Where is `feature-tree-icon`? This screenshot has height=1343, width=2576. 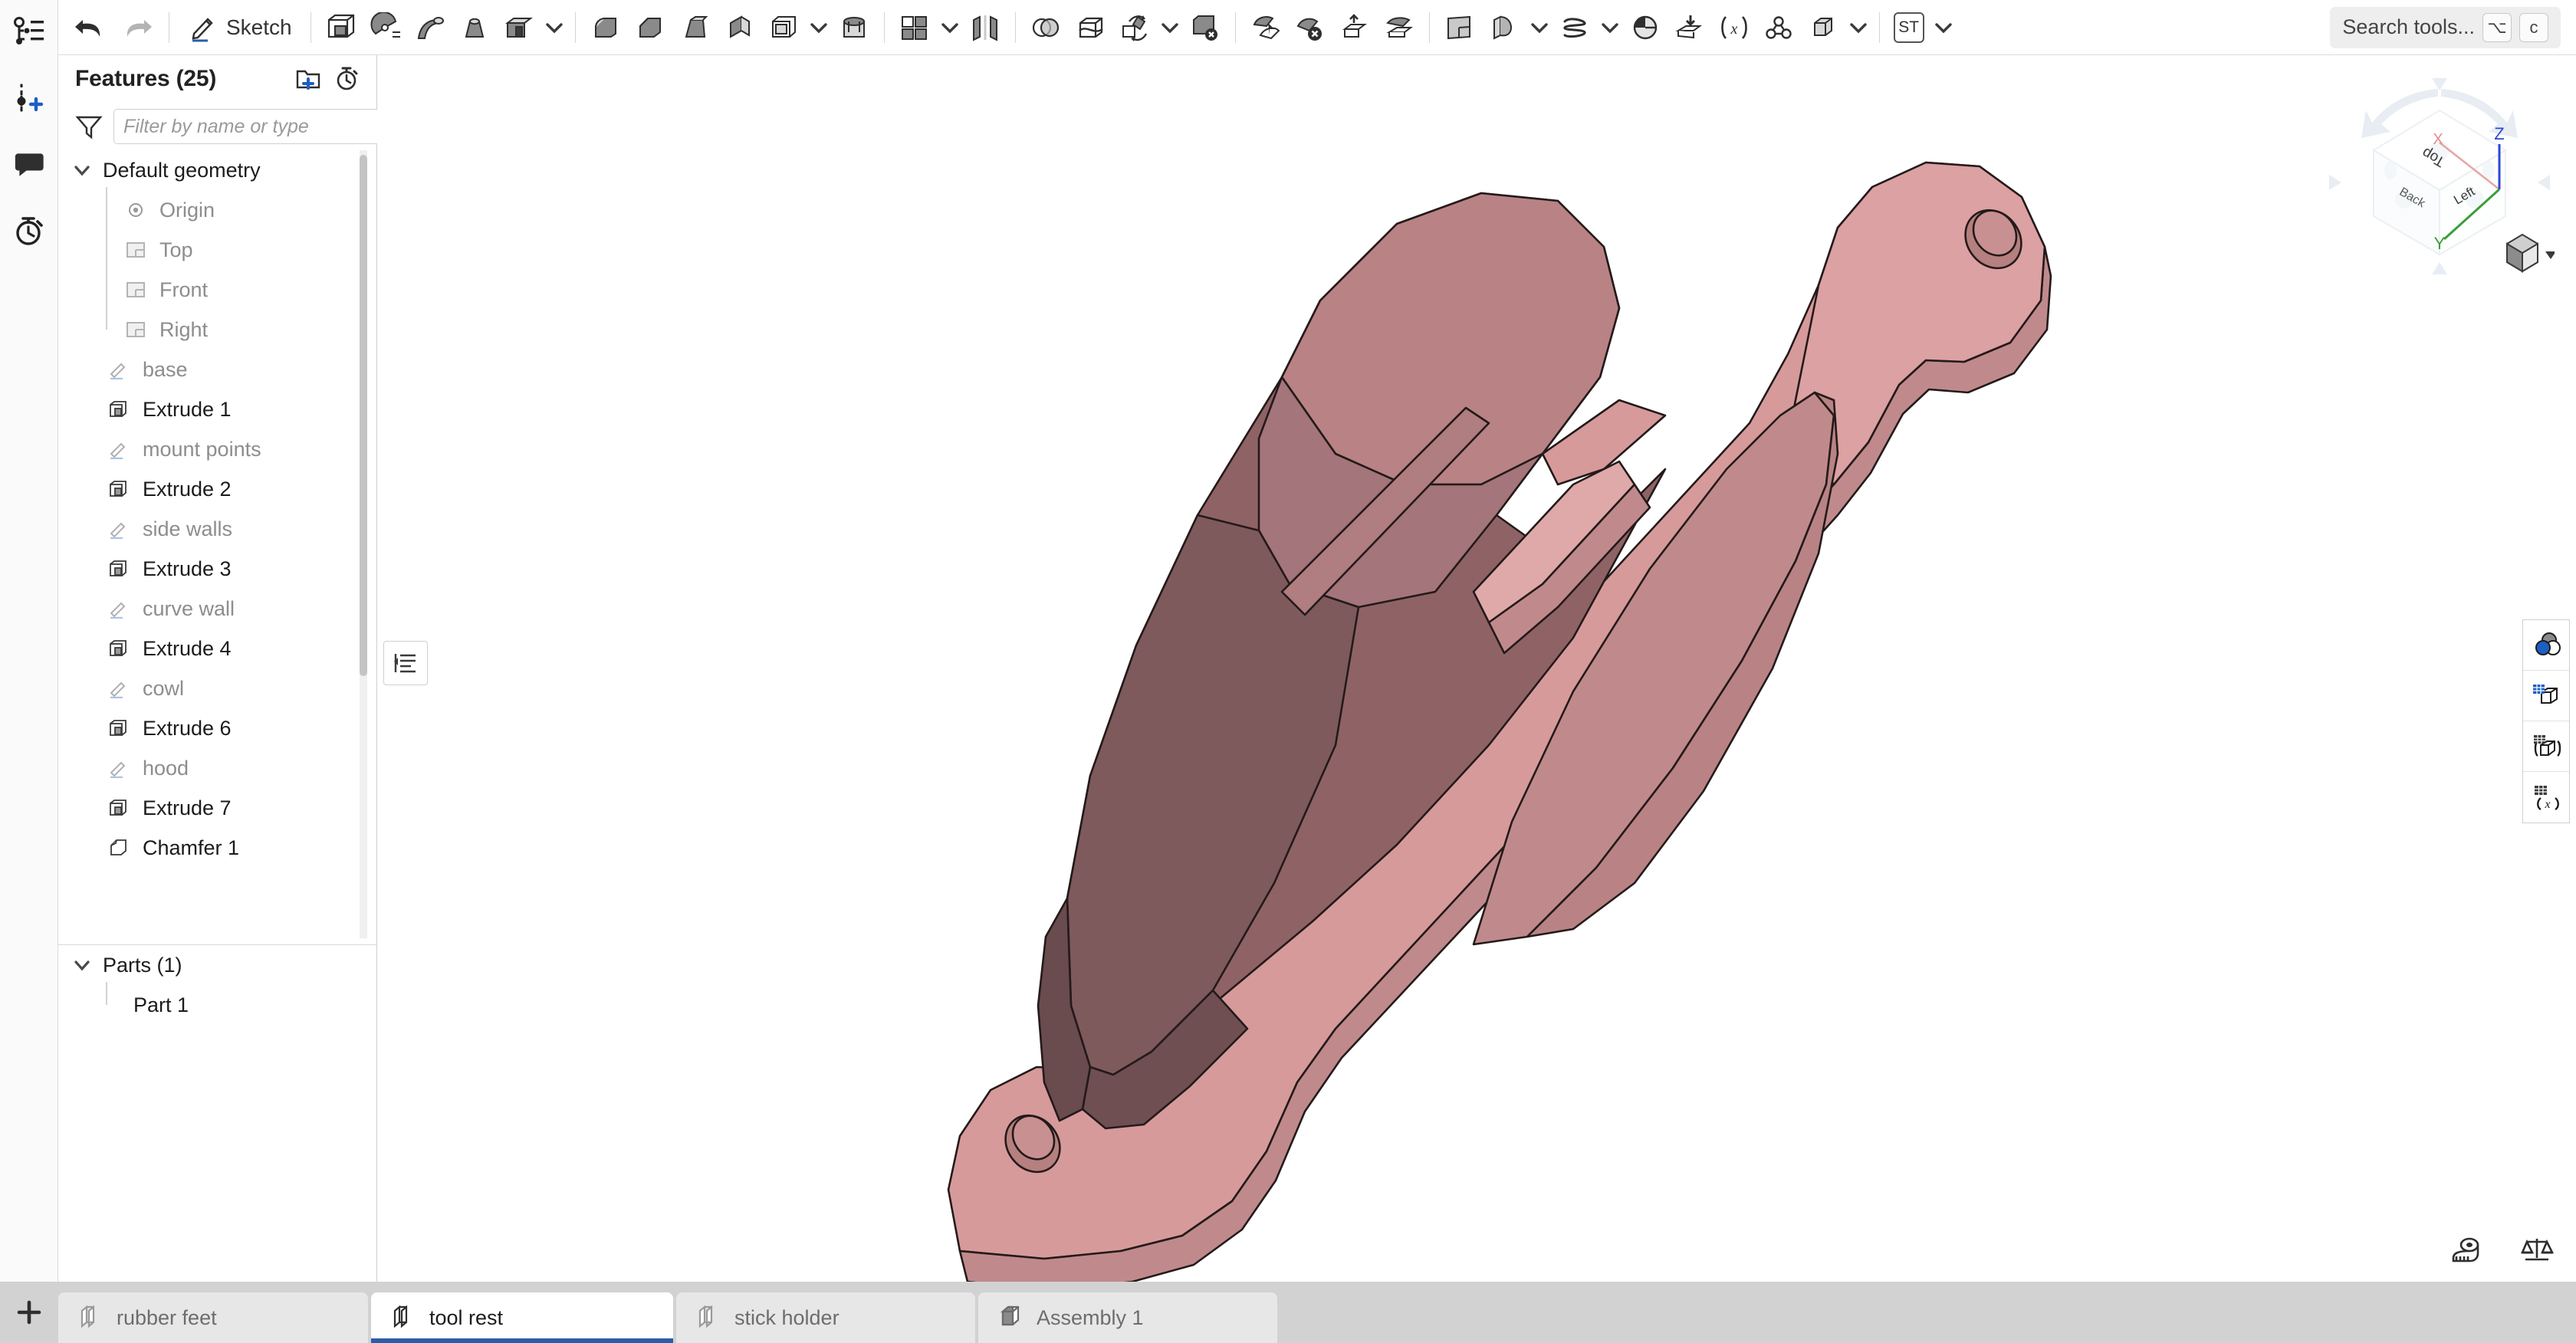 feature-tree-icon is located at coordinates (29, 33).